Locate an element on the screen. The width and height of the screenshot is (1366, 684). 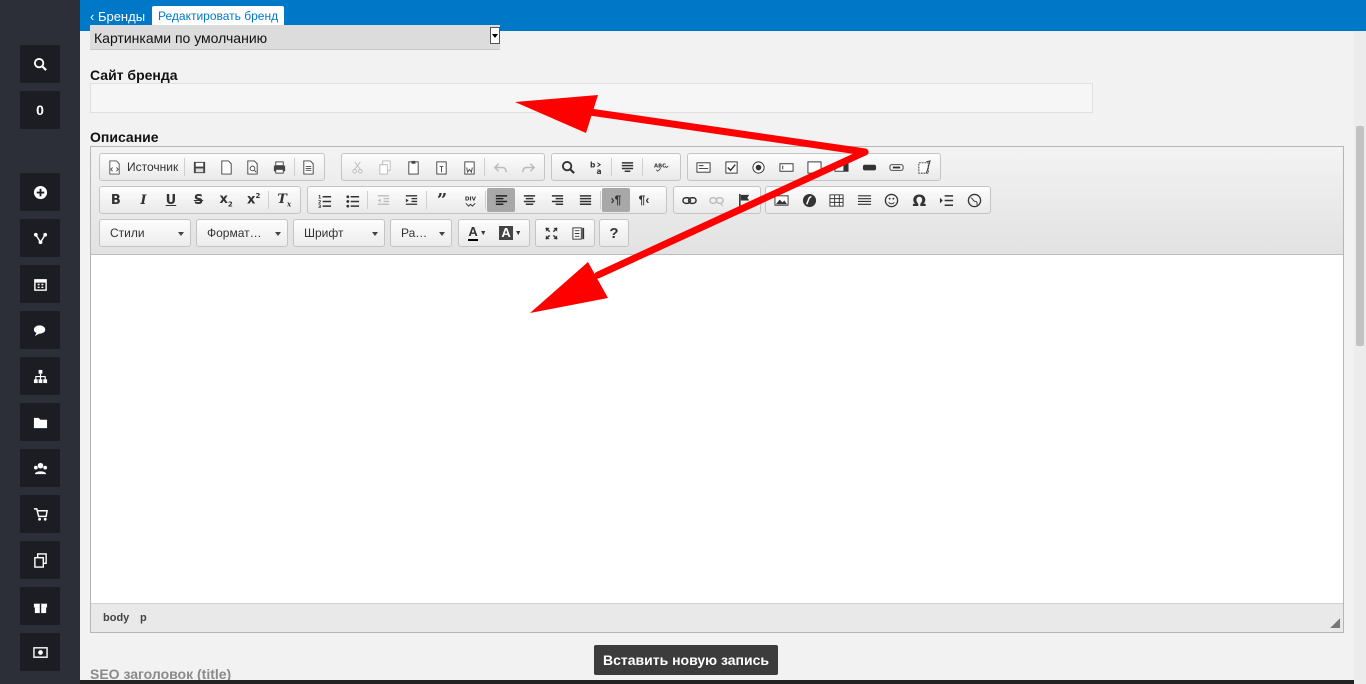
sidebar-gift-button is located at coordinates (40, 606).